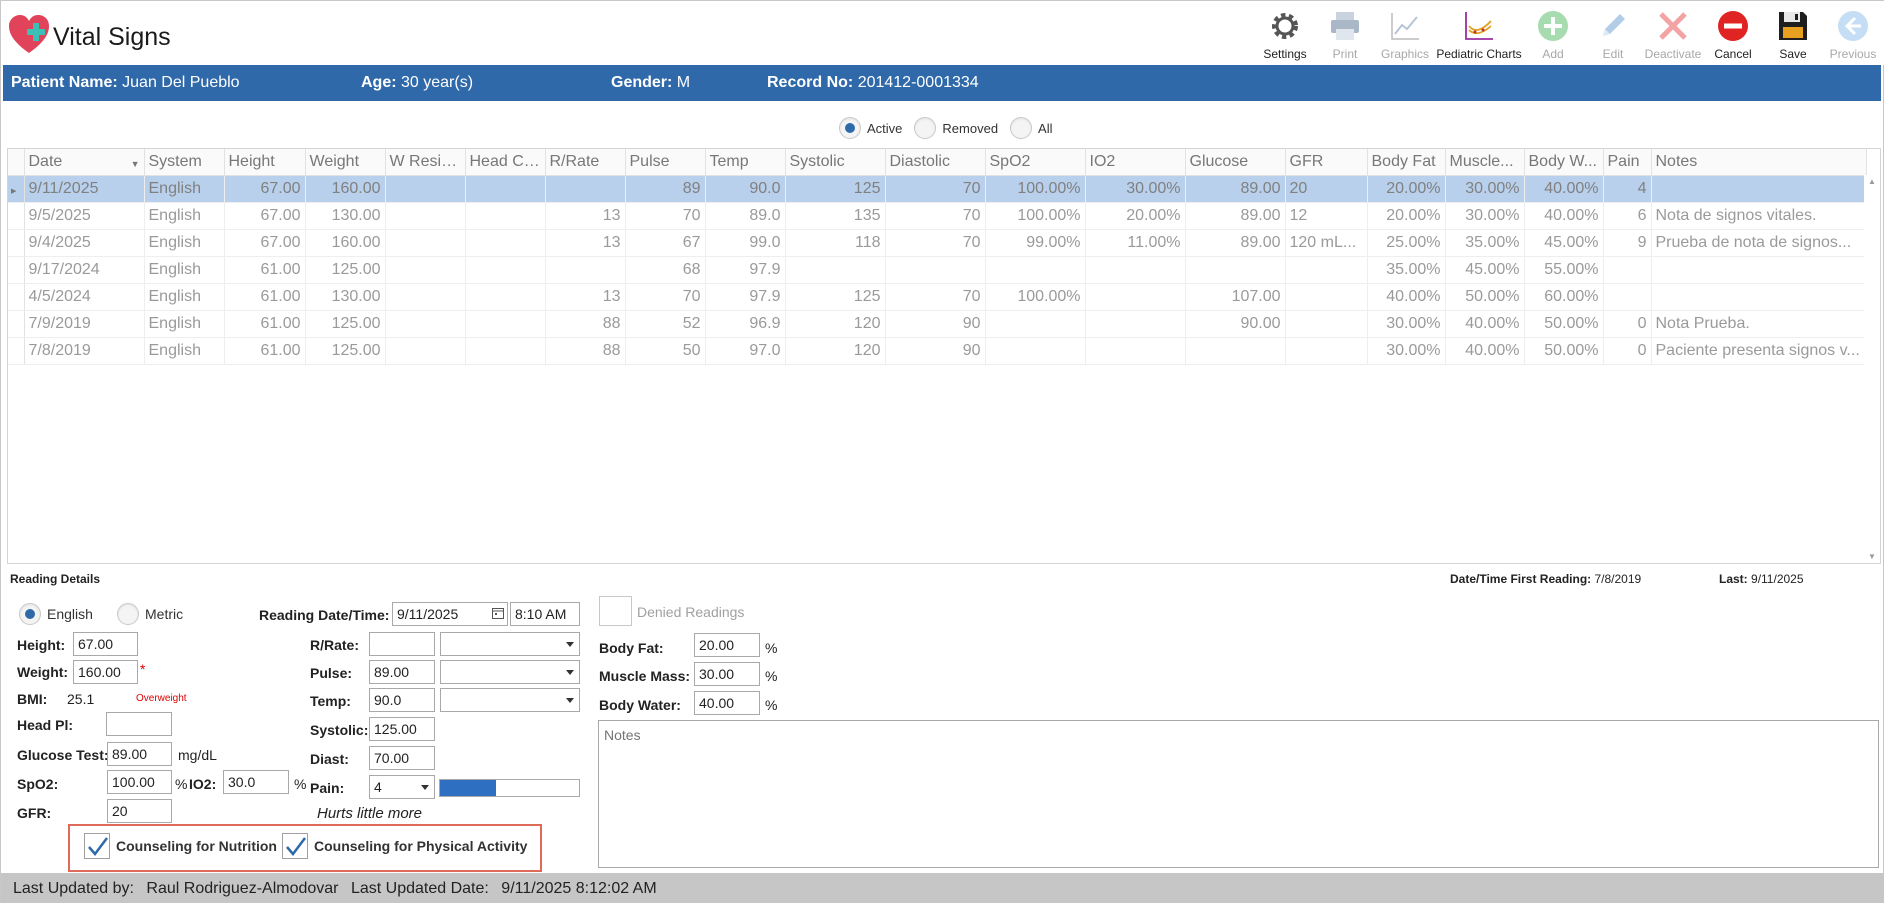 This screenshot has height=903, width=1884. I want to click on save-button: Save, so click(1793, 34).